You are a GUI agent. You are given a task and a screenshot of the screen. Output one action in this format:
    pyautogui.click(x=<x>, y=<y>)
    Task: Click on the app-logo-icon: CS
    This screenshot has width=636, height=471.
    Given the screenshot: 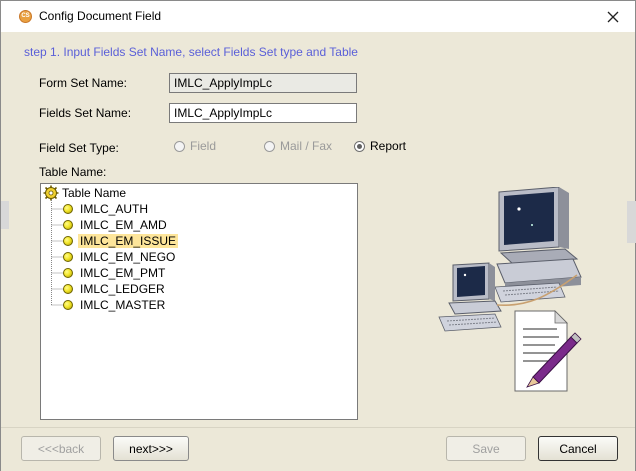 What is the action you would take?
    pyautogui.click(x=25, y=16)
    